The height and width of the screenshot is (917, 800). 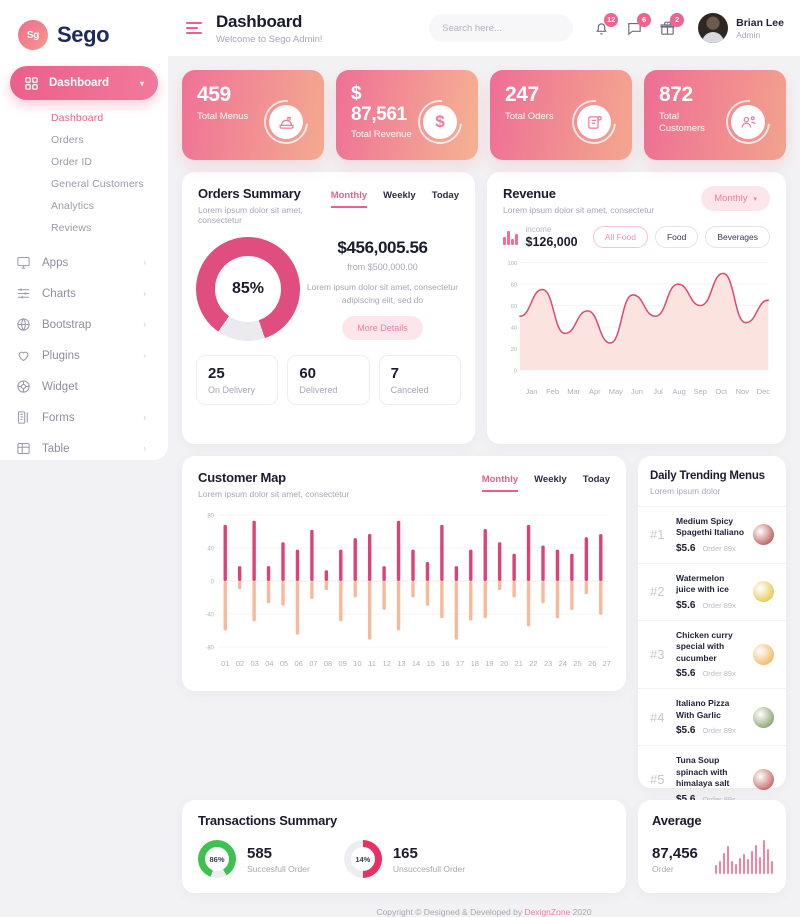 I want to click on sidebar-item-bootstrap: Bootstrap ›, so click(x=84, y=324).